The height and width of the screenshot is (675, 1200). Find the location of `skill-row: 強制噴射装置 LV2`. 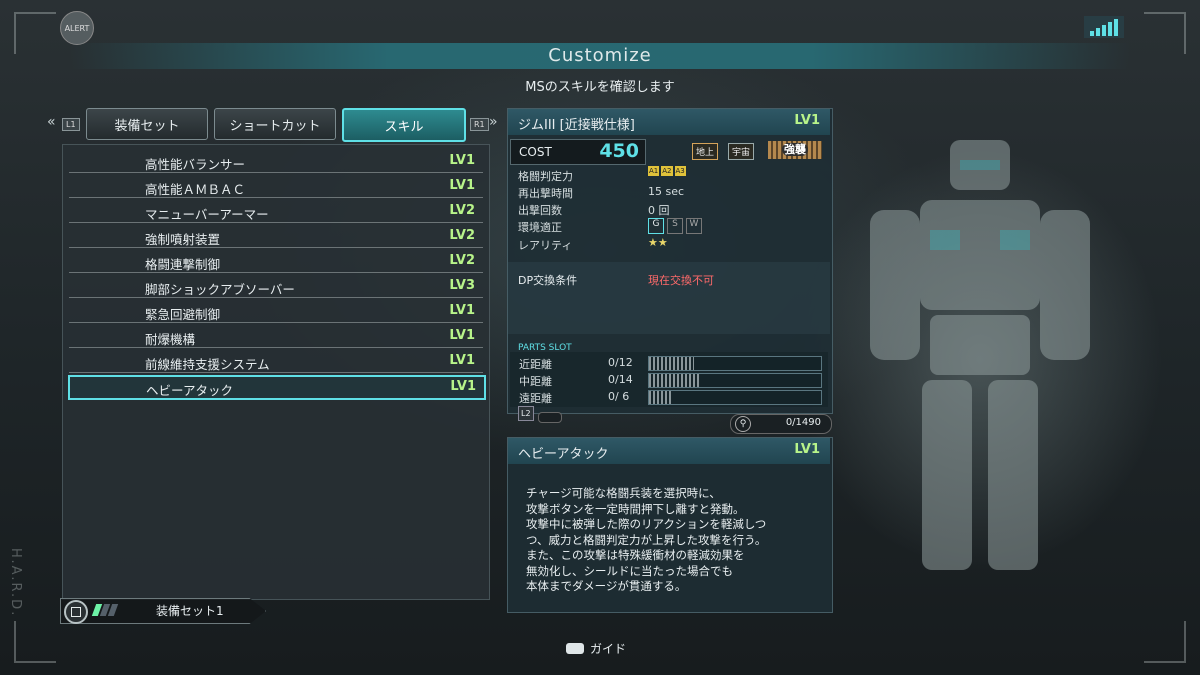

skill-row: 強制噴射装置 LV2 is located at coordinates (276, 237).